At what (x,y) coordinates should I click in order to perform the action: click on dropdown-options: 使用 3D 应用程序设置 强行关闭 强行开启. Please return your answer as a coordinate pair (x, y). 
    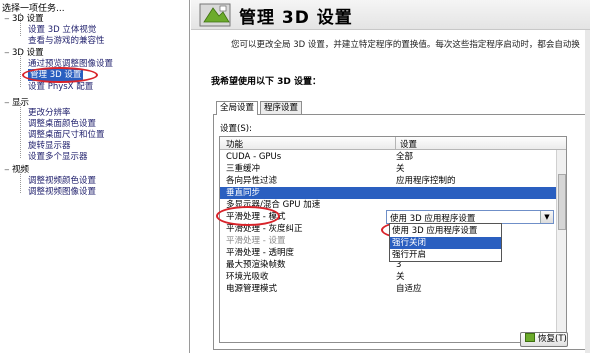
    Looking at the image, I should click on (445, 242).